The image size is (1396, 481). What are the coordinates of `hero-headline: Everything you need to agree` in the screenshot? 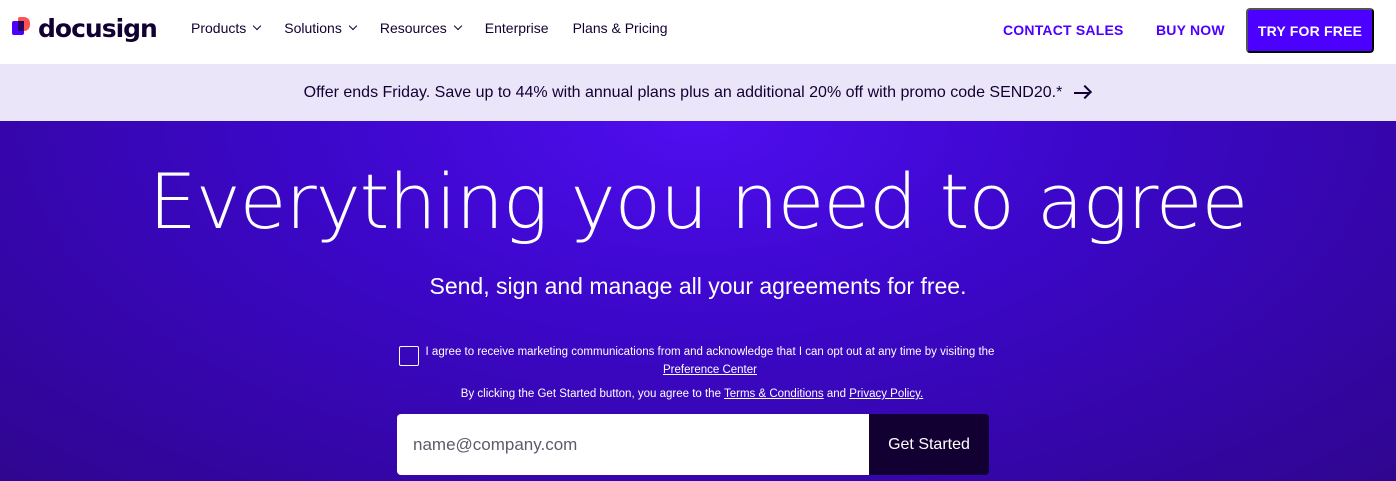 It's located at (698, 201).